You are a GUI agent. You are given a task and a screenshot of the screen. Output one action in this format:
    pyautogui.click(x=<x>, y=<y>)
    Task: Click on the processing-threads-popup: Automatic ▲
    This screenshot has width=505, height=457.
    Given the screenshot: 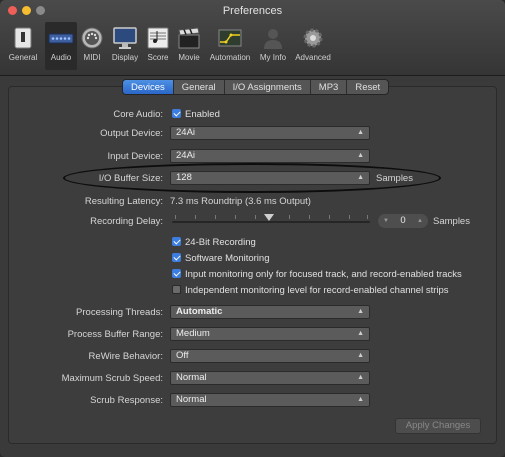 What is the action you would take?
    pyautogui.click(x=270, y=312)
    